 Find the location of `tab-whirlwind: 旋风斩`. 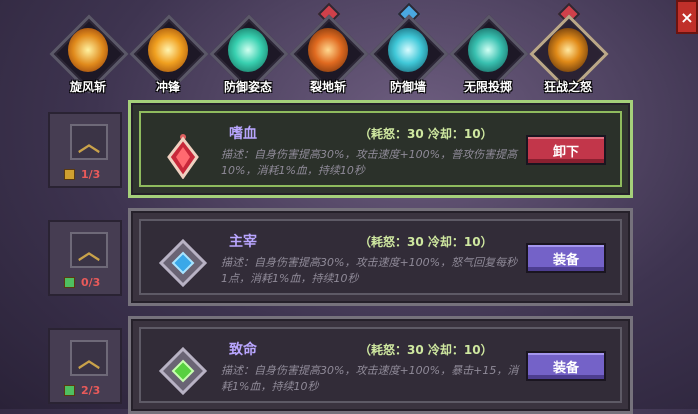

tab-whirlwind: 旋风斩 is located at coordinates (88, 52).